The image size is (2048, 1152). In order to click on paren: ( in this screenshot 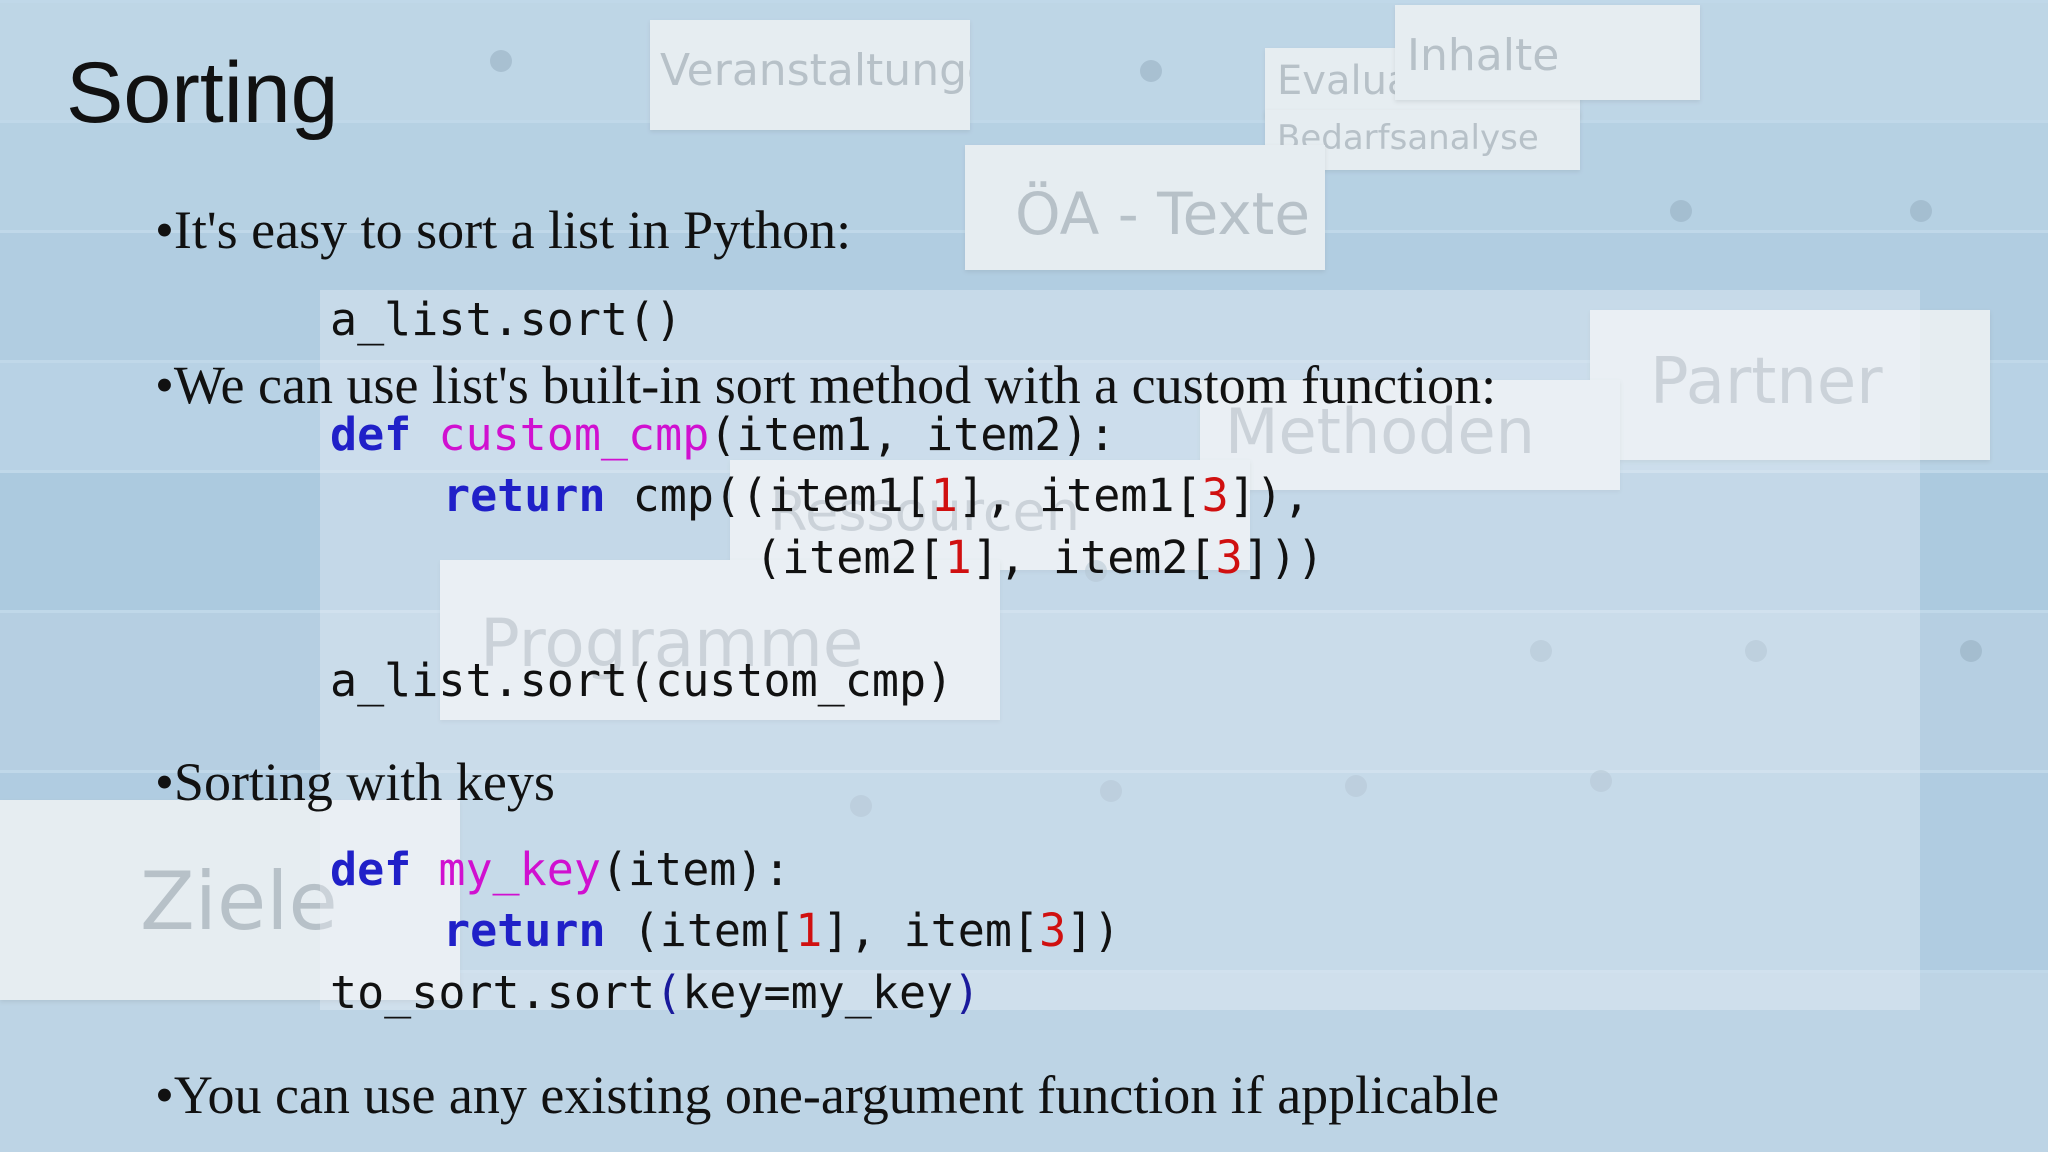, I will do `click(669, 992)`.